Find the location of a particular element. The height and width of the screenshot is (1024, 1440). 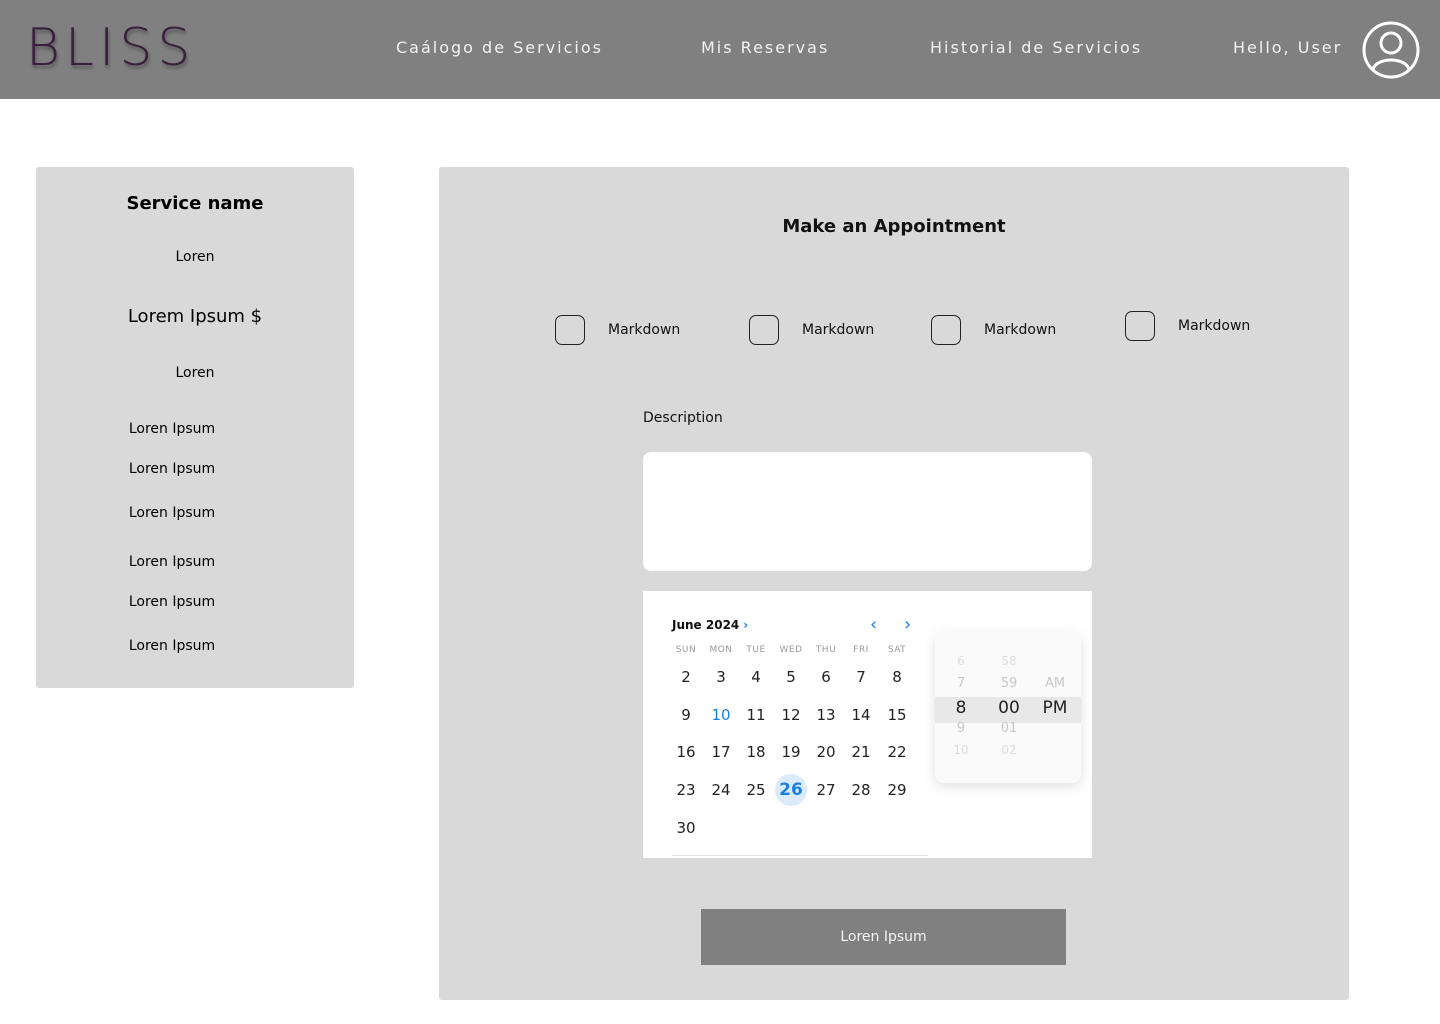

option-3: Markdown is located at coordinates (993, 330).